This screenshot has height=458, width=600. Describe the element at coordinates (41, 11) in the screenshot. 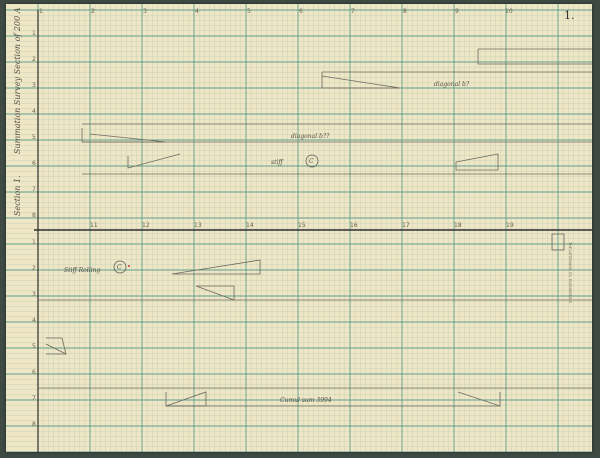

I see `top-scale-label: 1` at that location.